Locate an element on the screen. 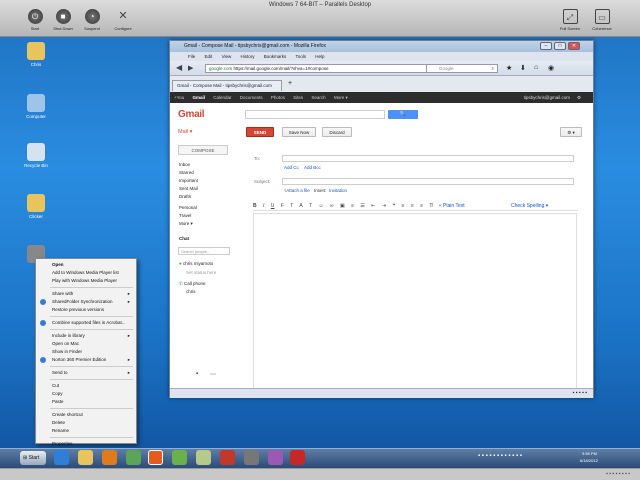 This screenshot has width=640, height=480. nav-drafts: Drafts is located at coordinates (185, 196).